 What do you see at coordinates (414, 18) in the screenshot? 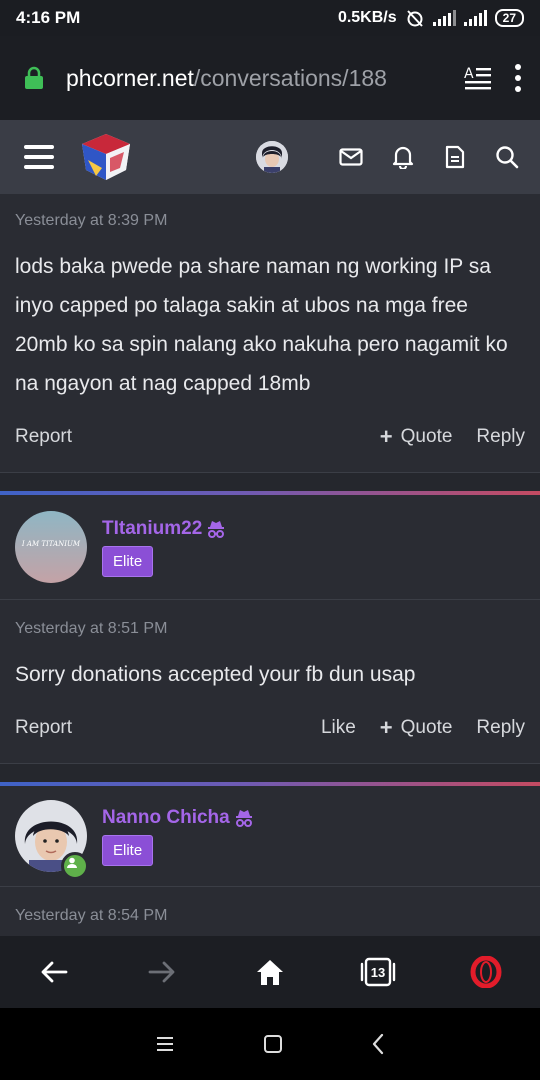
I see `alarm-off-icon` at bounding box center [414, 18].